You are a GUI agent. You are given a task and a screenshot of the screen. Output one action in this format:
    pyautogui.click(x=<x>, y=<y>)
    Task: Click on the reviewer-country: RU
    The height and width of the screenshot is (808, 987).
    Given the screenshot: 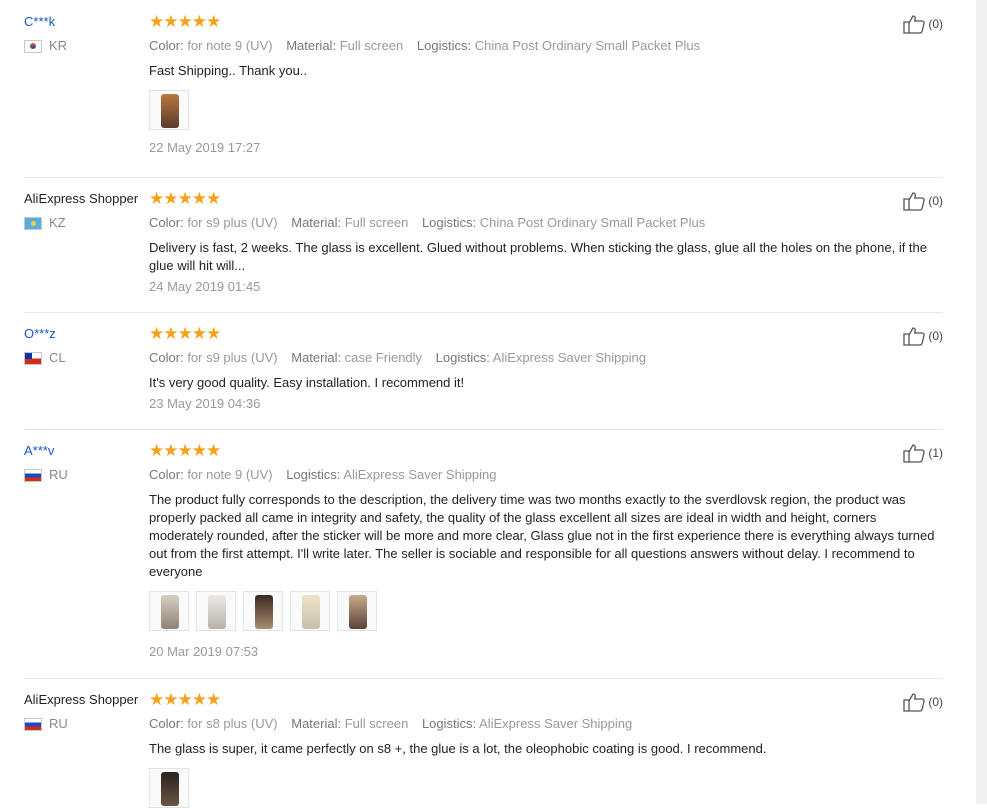 What is the action you would take?
    pyautogui.click(x=86, y=475)
    